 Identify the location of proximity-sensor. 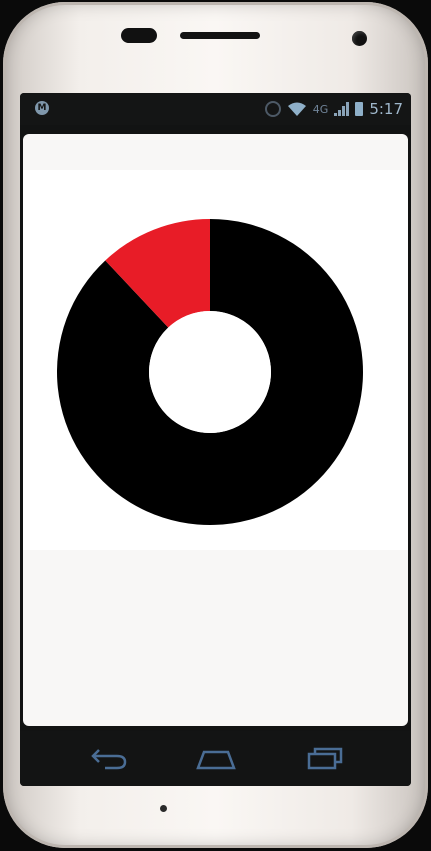
(139, 35).